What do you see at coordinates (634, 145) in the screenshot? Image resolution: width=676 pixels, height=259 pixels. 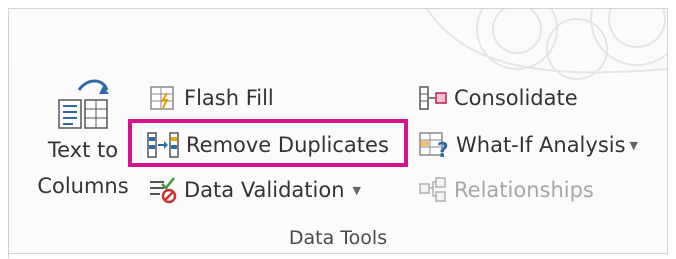 I see `what-if-analysis-dropdown-icon: ▼` at bounding box center [634, 145].